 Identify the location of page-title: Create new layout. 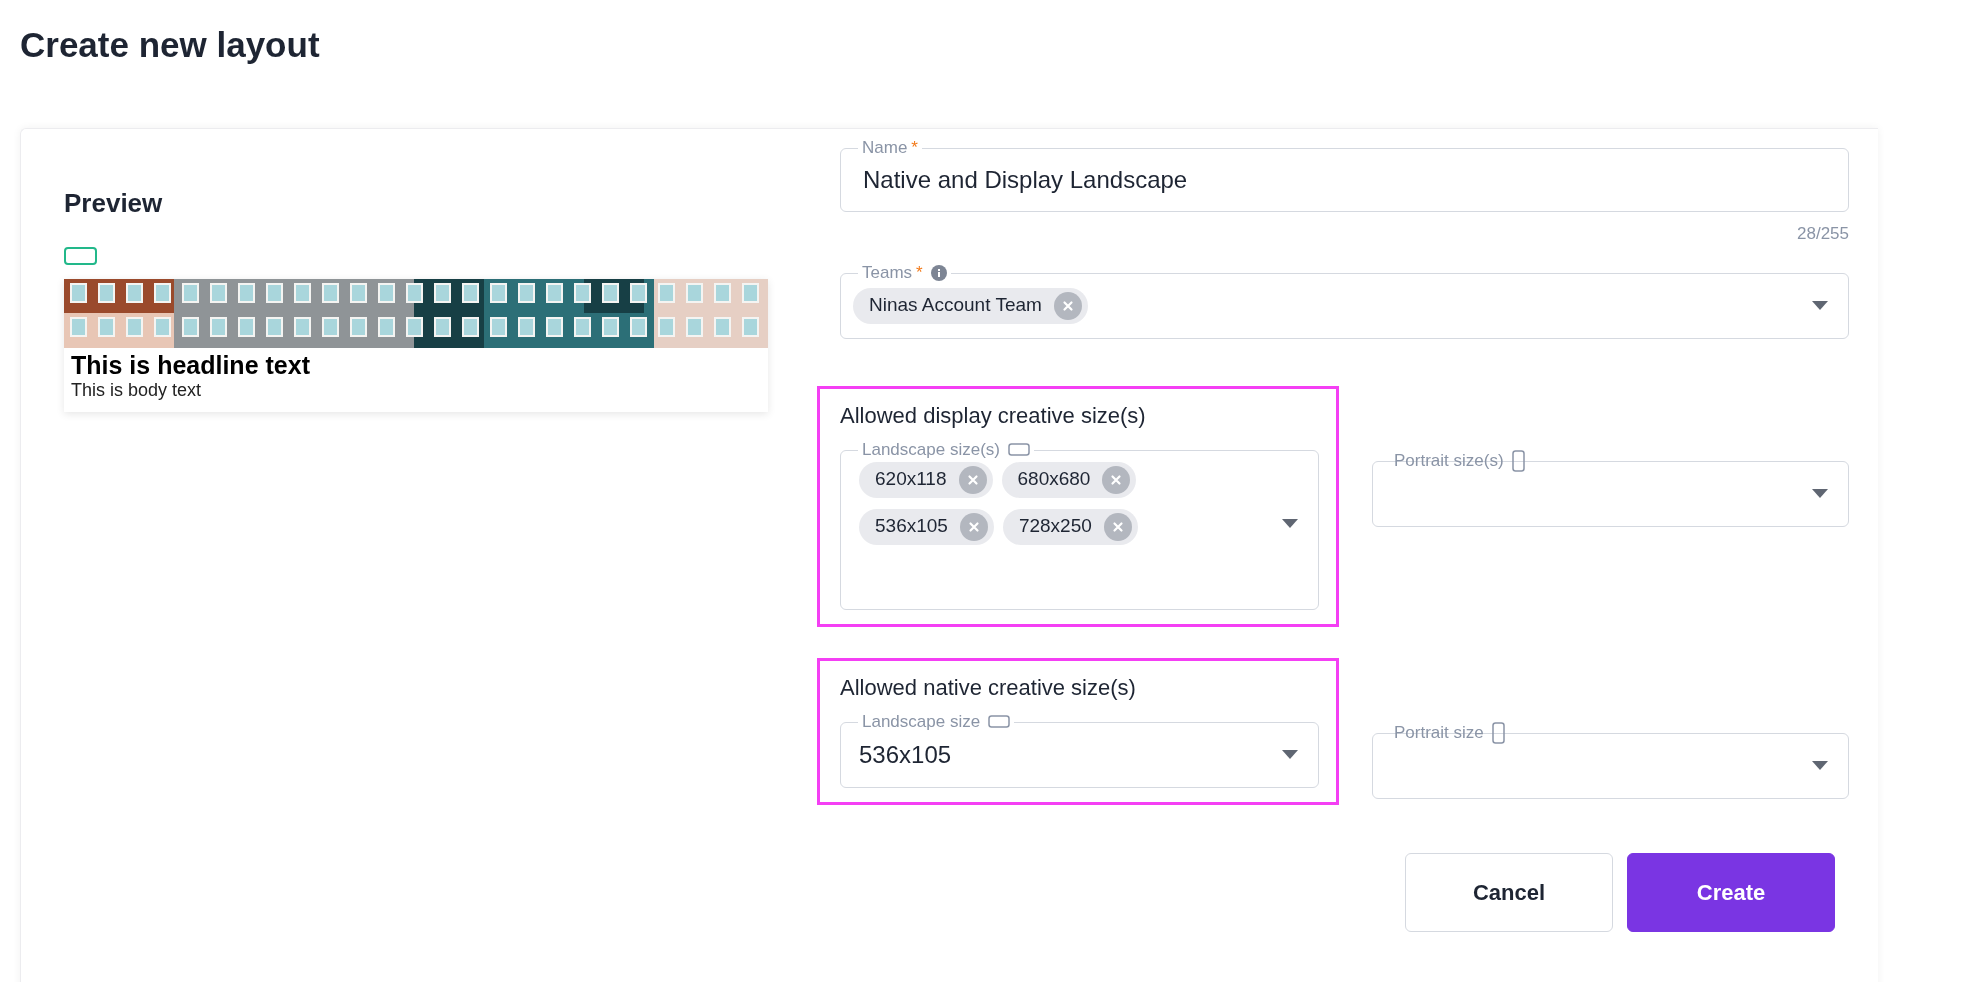
(170, 45).